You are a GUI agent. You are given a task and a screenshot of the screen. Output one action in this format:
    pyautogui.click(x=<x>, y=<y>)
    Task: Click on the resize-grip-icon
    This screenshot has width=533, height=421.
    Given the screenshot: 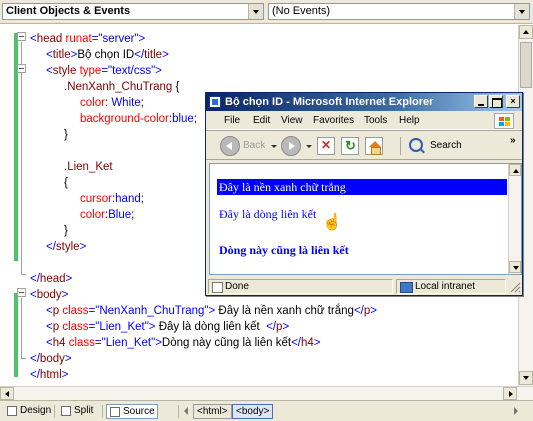 What is the action you would take?
    pyautogui.click(x=515, y=287)
    